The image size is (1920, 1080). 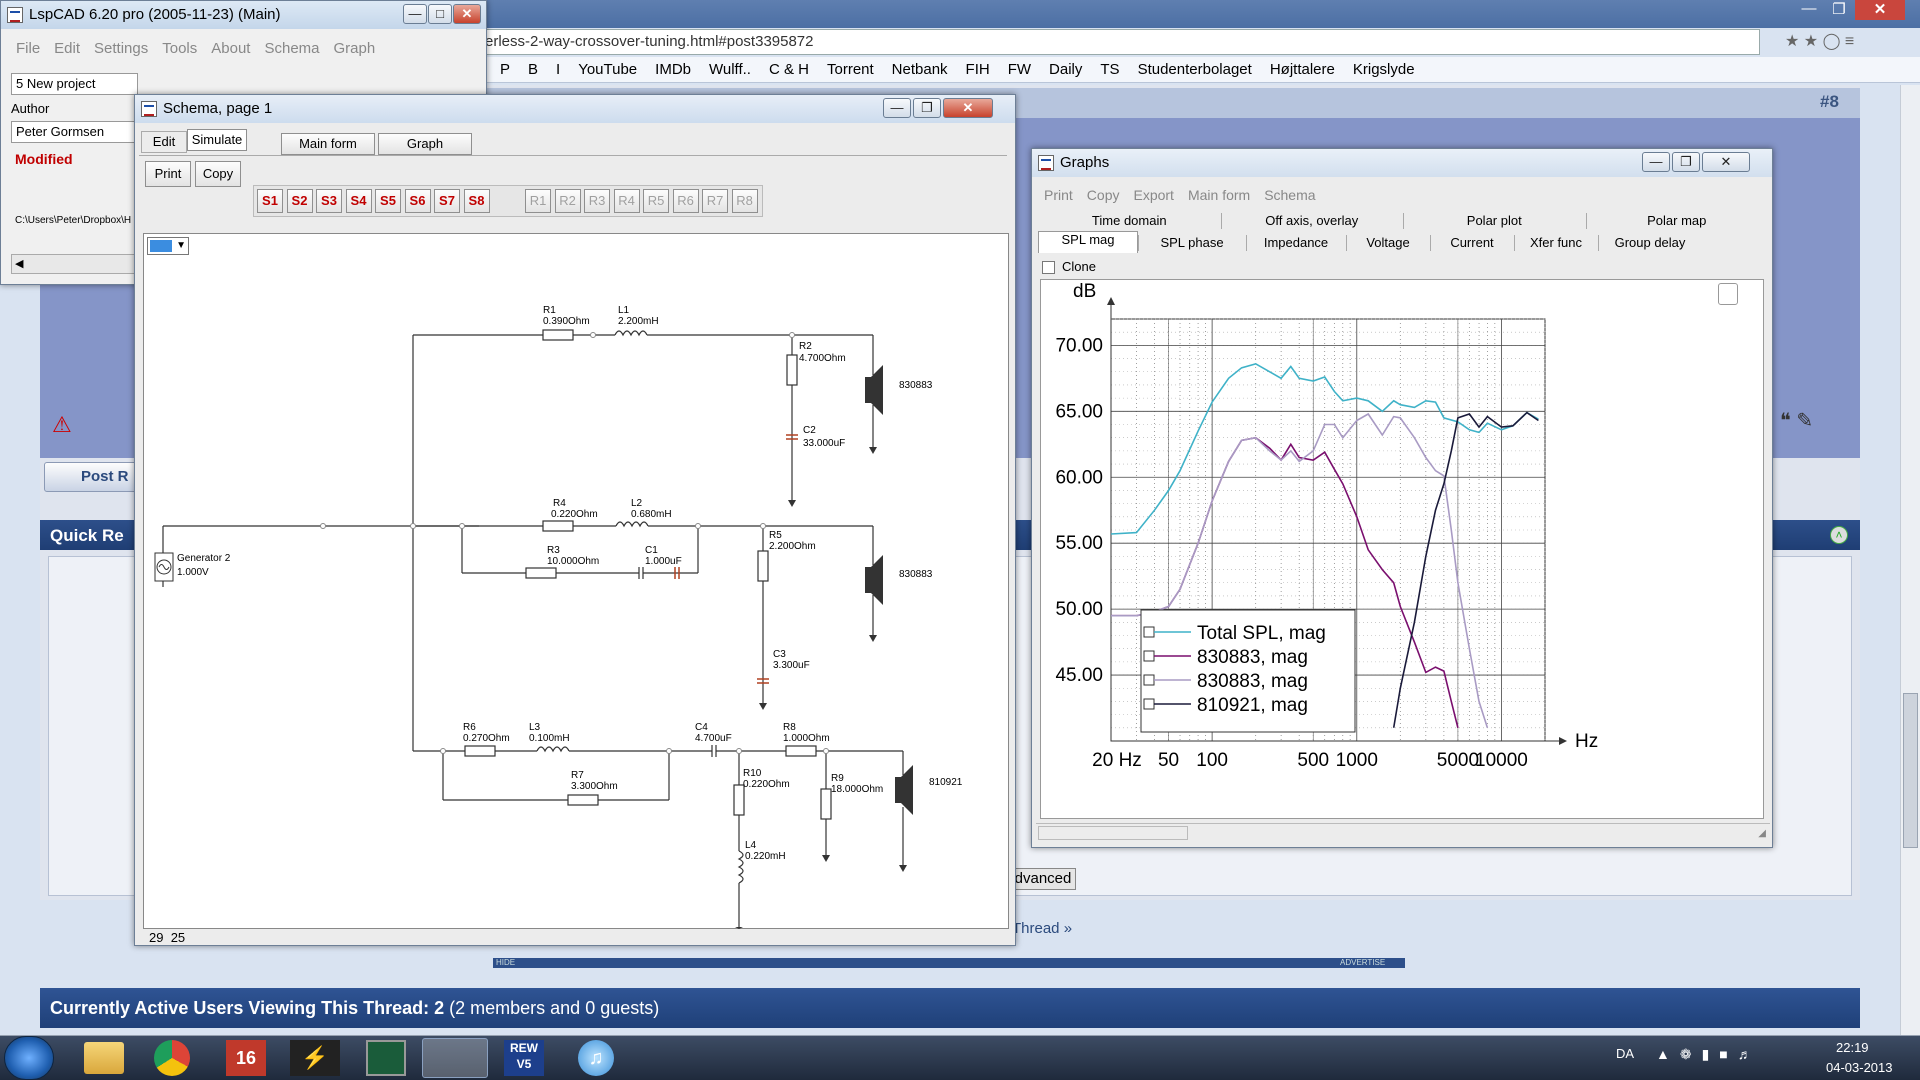 I want to click on browser-minimize-button: —, so click(x=1809, y=10).